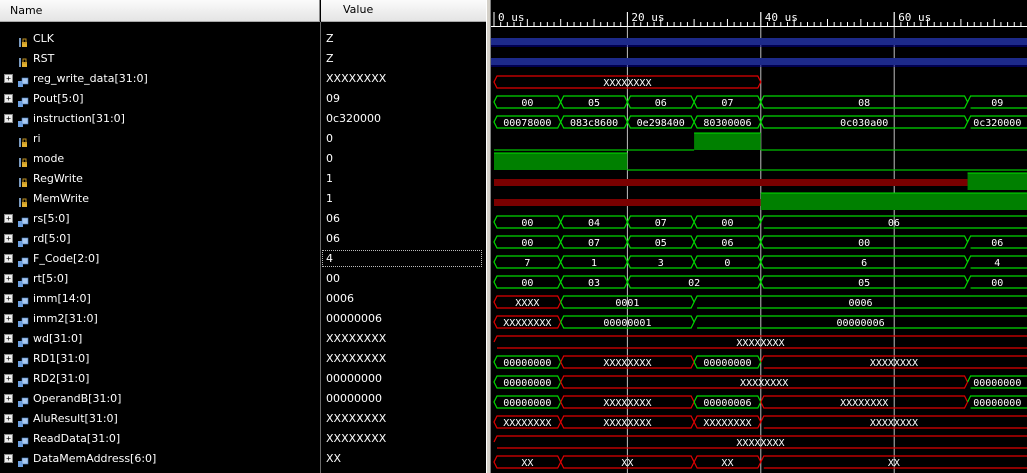 This screenshot has height=473, width=1027. What do you see at coordinates (90, 78) in the screenshot?
I see `signal-name: reg_write_data[31:0]` at bounding box center [90, 78].